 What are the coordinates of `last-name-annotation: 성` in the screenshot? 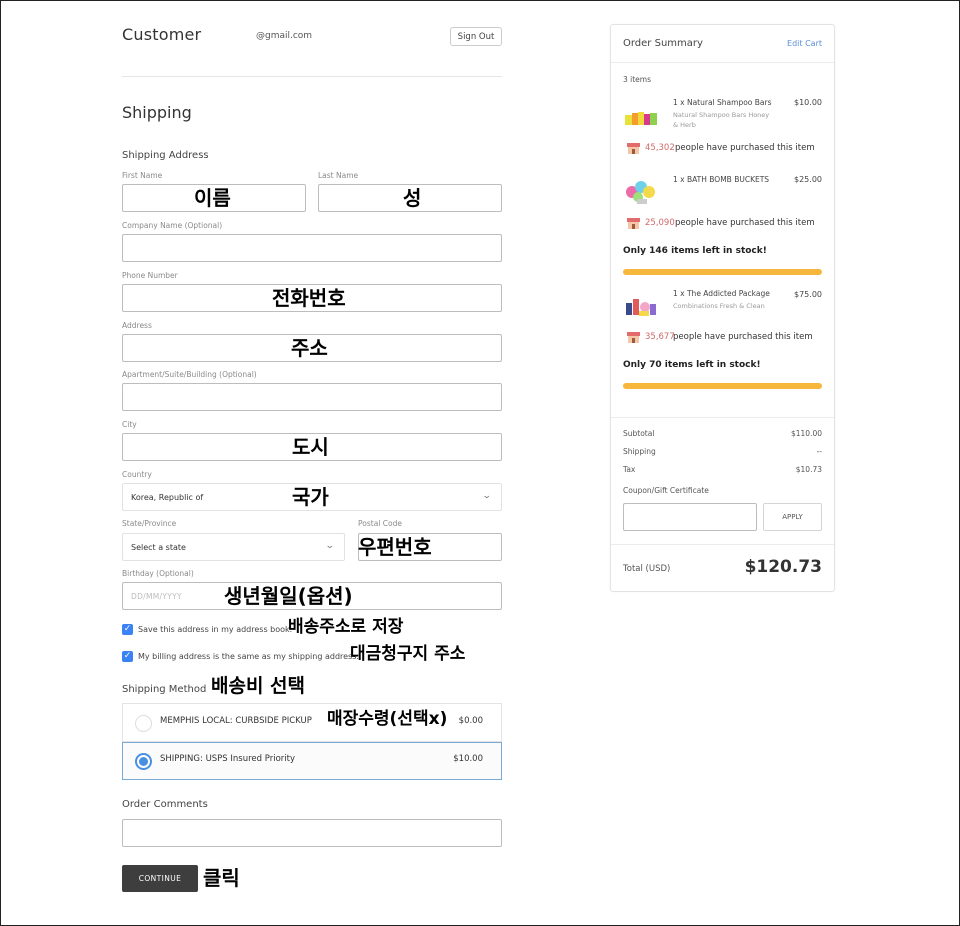 It's located at (412, 198).